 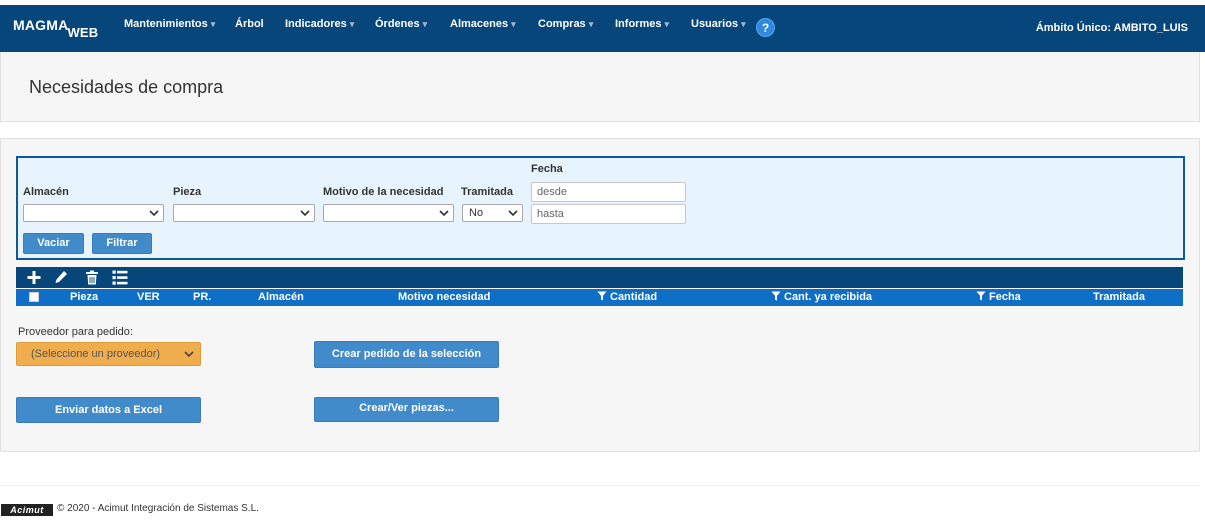 I want to click on table-toolbar, so click(x=599, y=277).